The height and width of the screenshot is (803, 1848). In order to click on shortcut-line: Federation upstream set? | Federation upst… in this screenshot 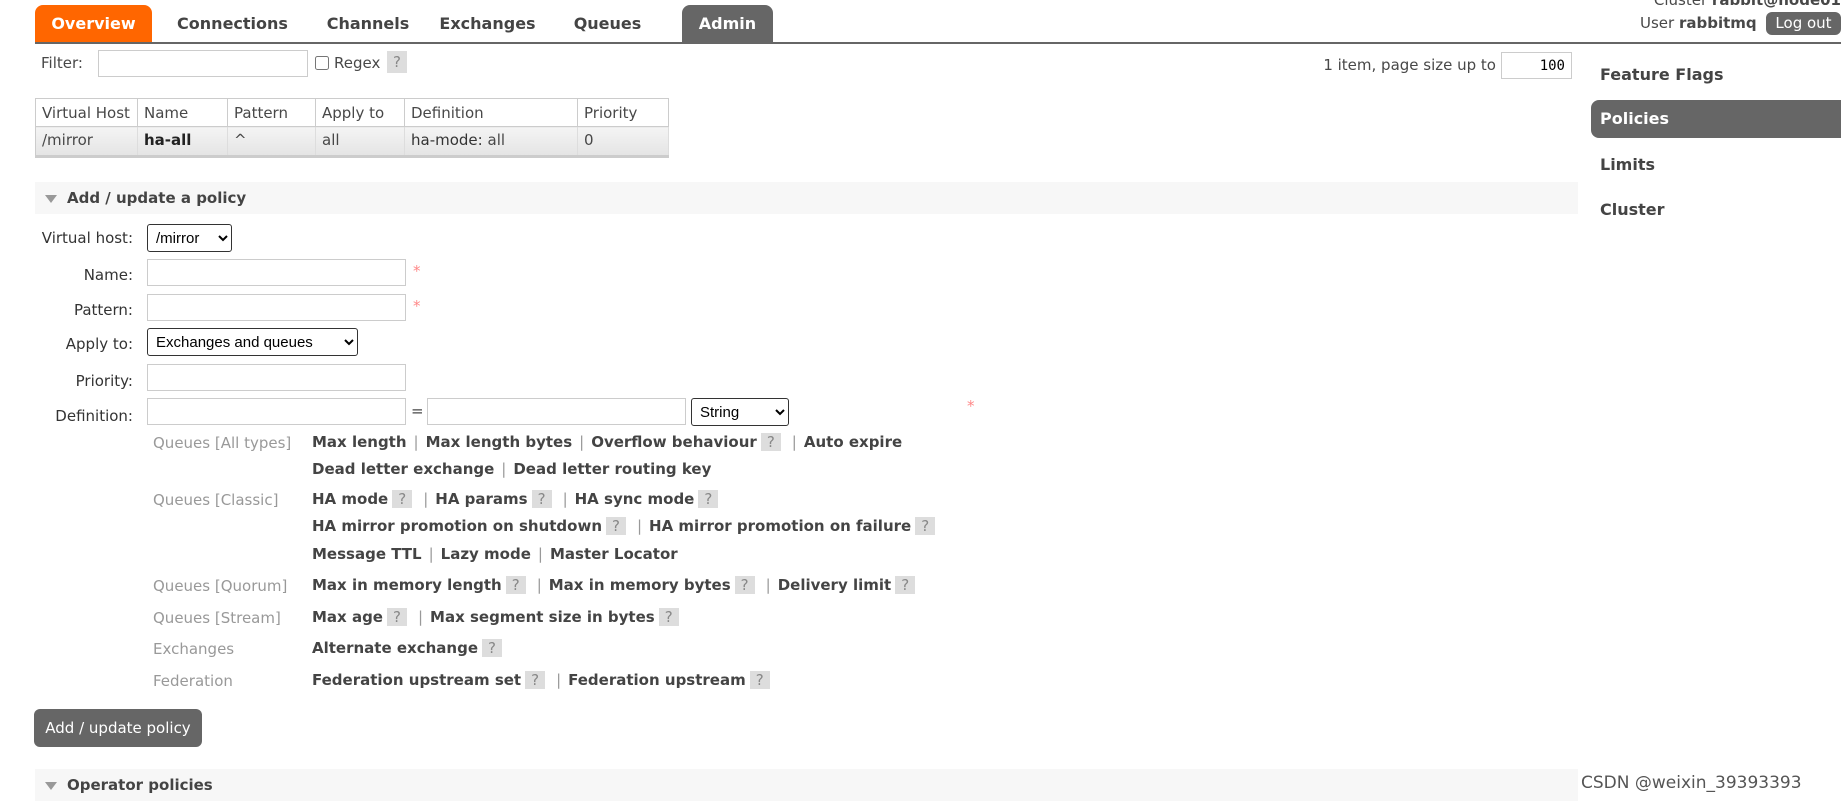, I will do `click(543, 680)`.